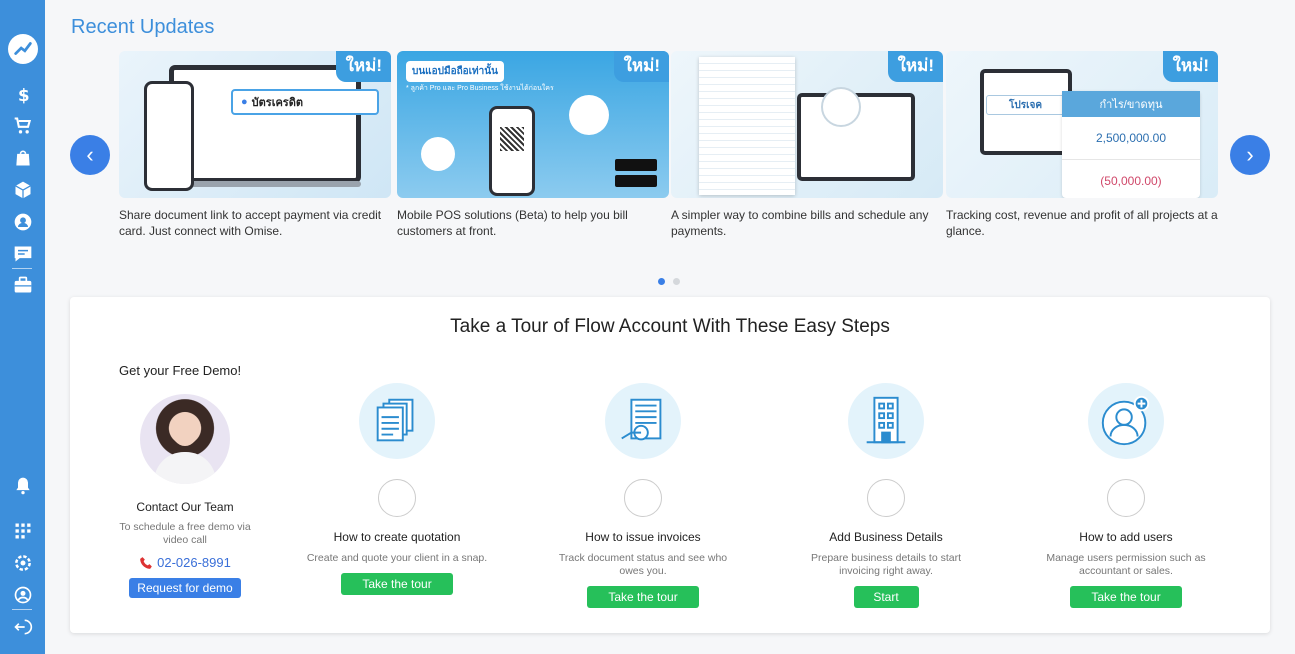  I want to click on mobile-only-badge: บนแอปมือถือเท่านั้น, so click(455, 71).